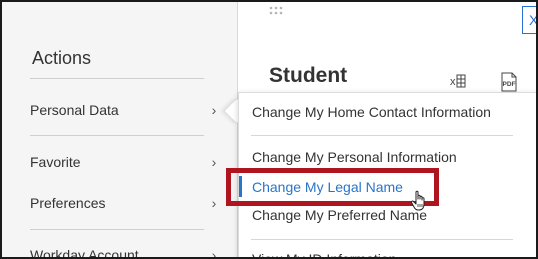  I want to click on actions-title: Actions, so click(62, 58).